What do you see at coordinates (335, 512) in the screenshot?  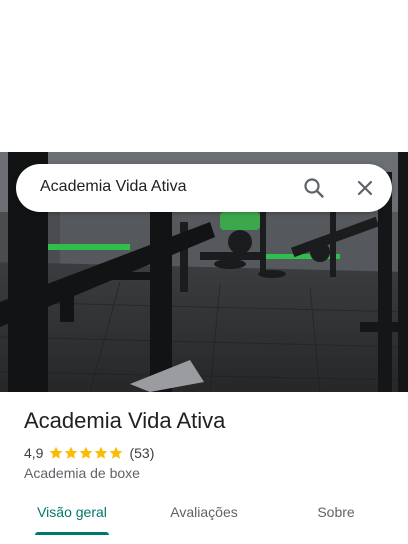 I see `tab-about: Sobre` at bounding box center [335, 512].